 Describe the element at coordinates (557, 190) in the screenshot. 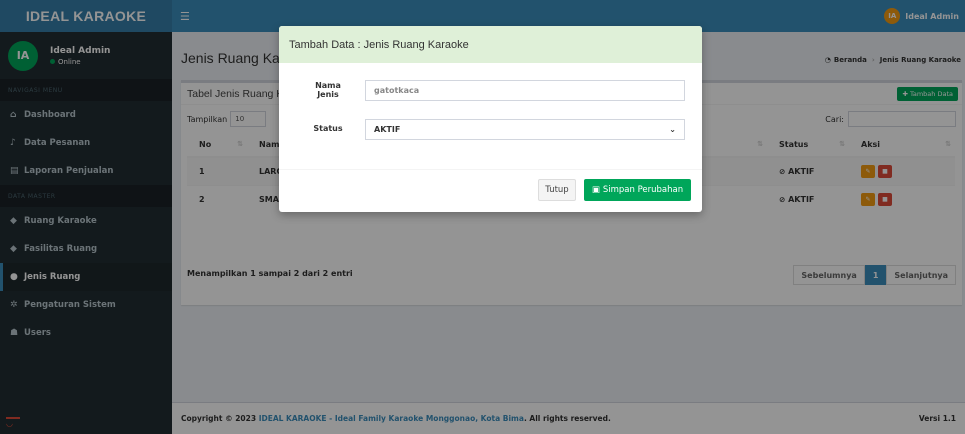

I see `close-button: Tutup` at that location.